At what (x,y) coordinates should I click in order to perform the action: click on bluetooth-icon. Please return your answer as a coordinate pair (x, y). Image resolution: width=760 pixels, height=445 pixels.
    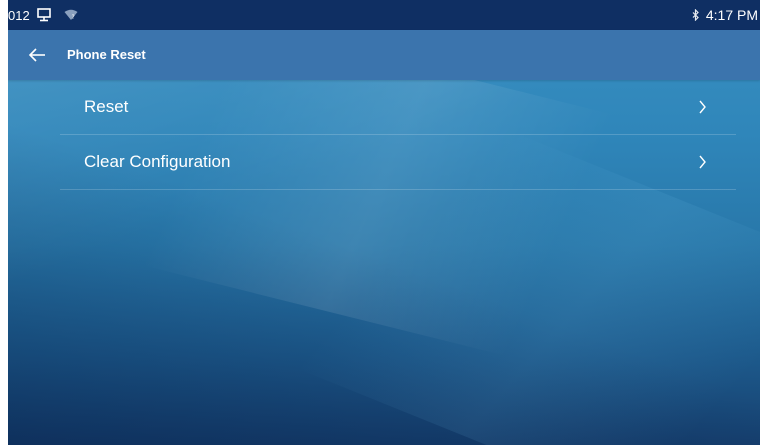
    Looking at the image, I should click on (696, 15).